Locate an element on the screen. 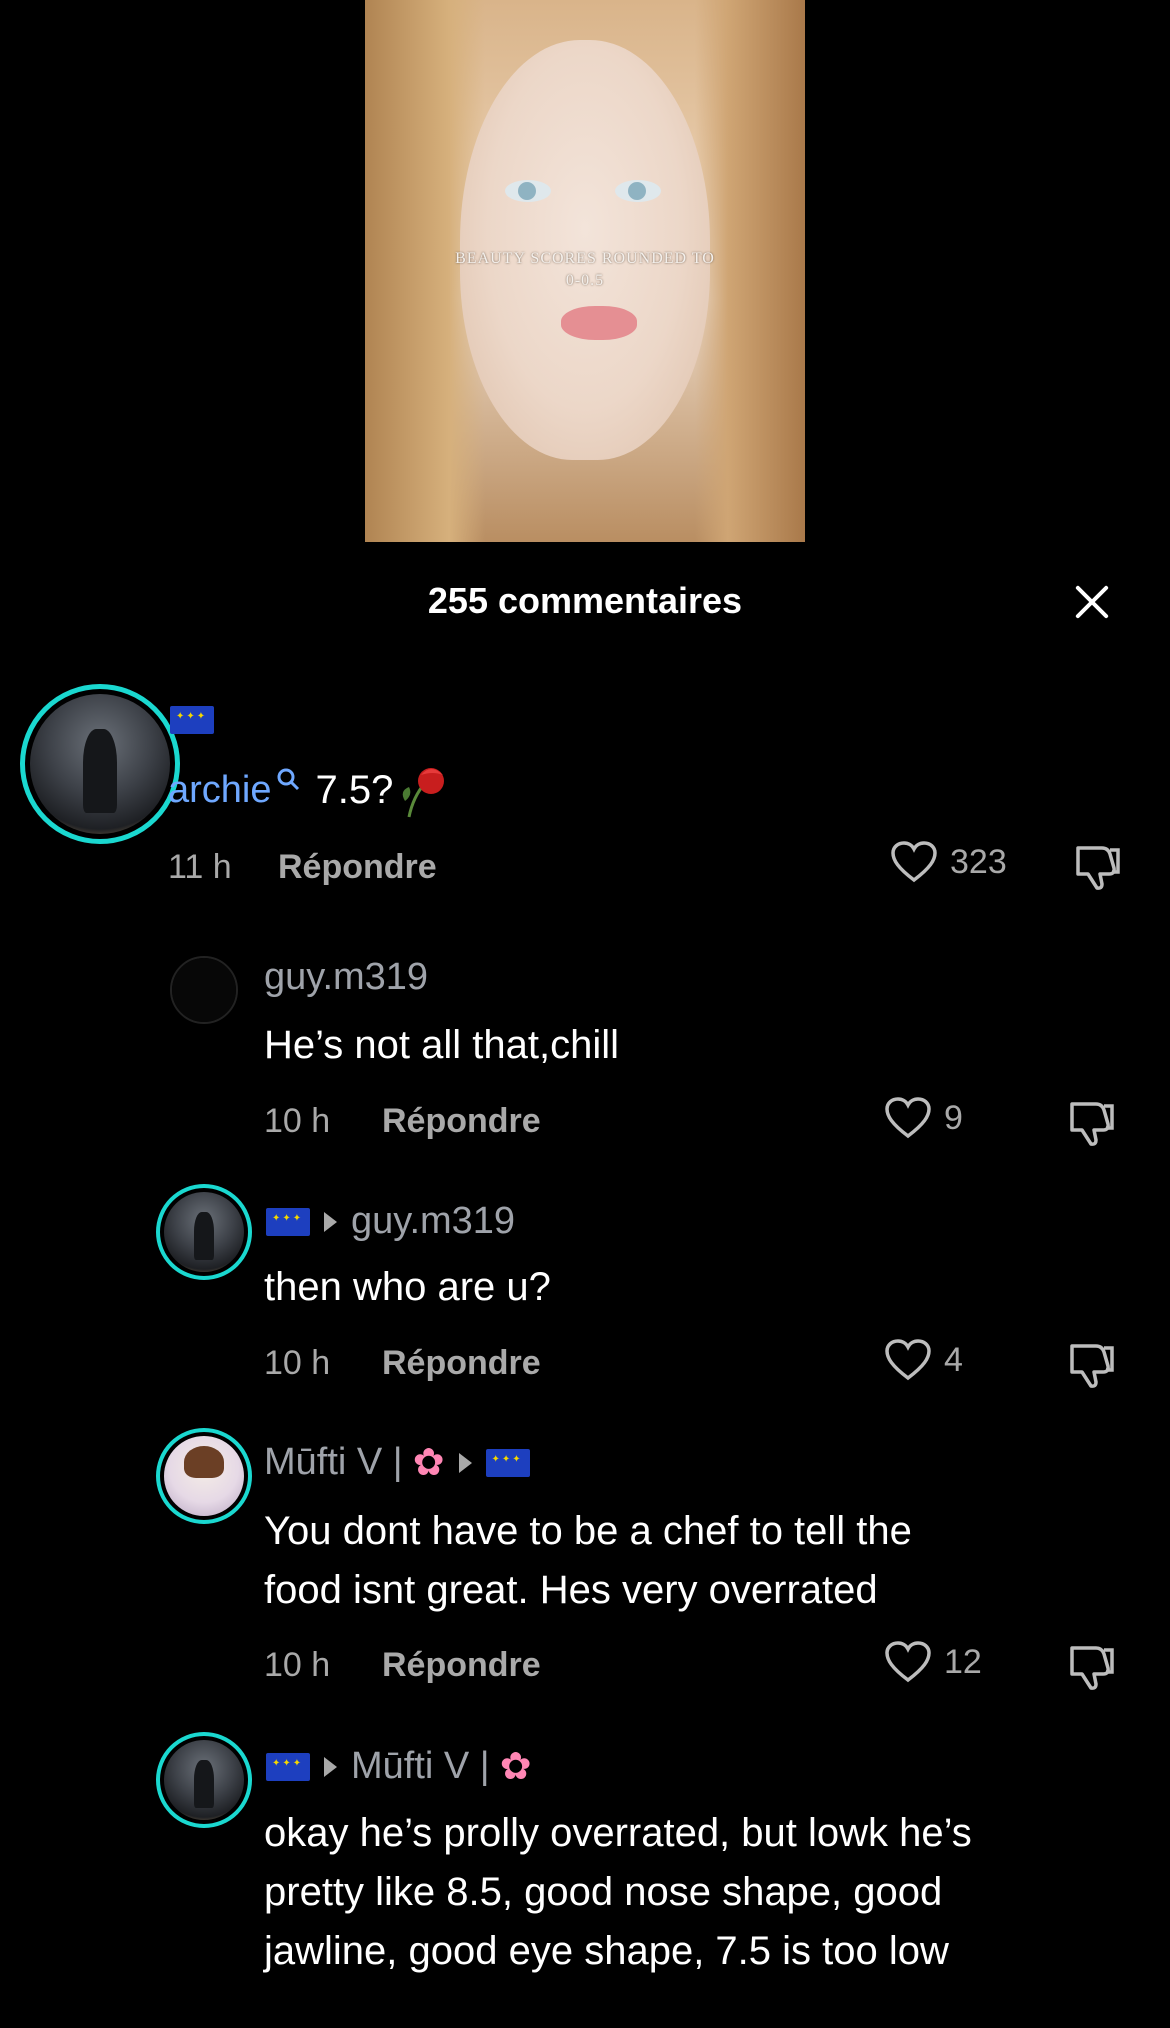 The width and height of the screenshot is (1170, 2028). comment-4-header: Mūfti V | ✿ is located at coordinates (397, 1462).